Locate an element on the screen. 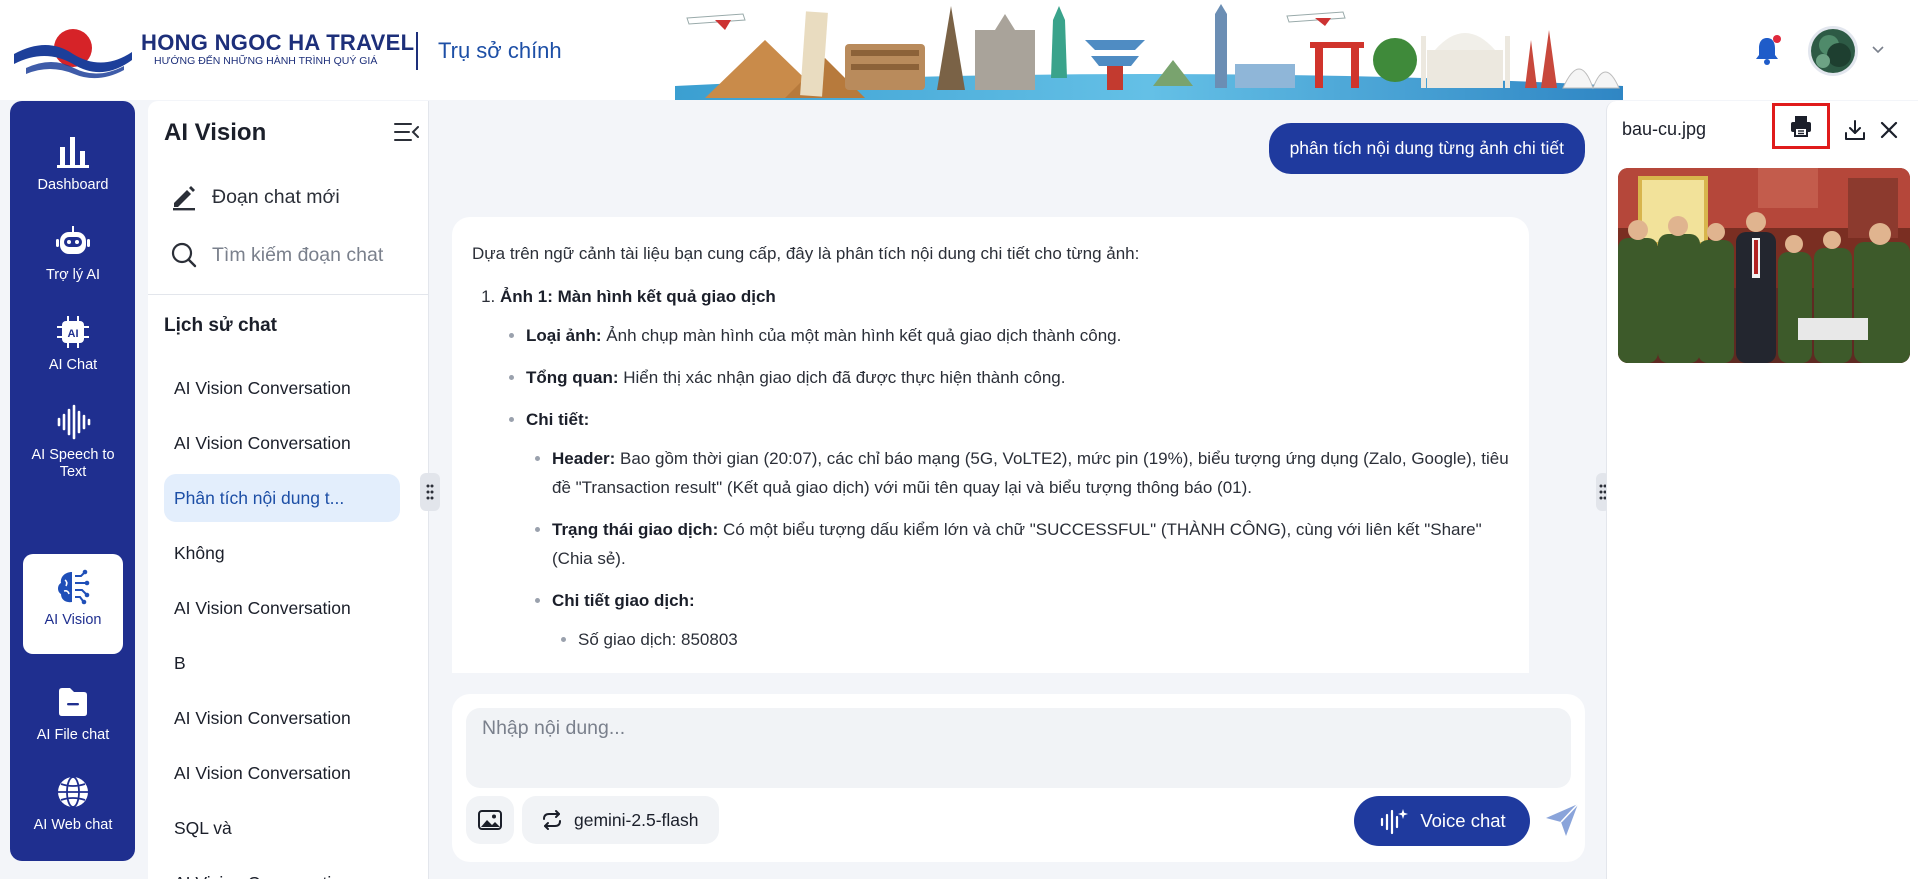 This screenshot has height=879, width=1918. download-icon is located at coordinates (1855, 130).